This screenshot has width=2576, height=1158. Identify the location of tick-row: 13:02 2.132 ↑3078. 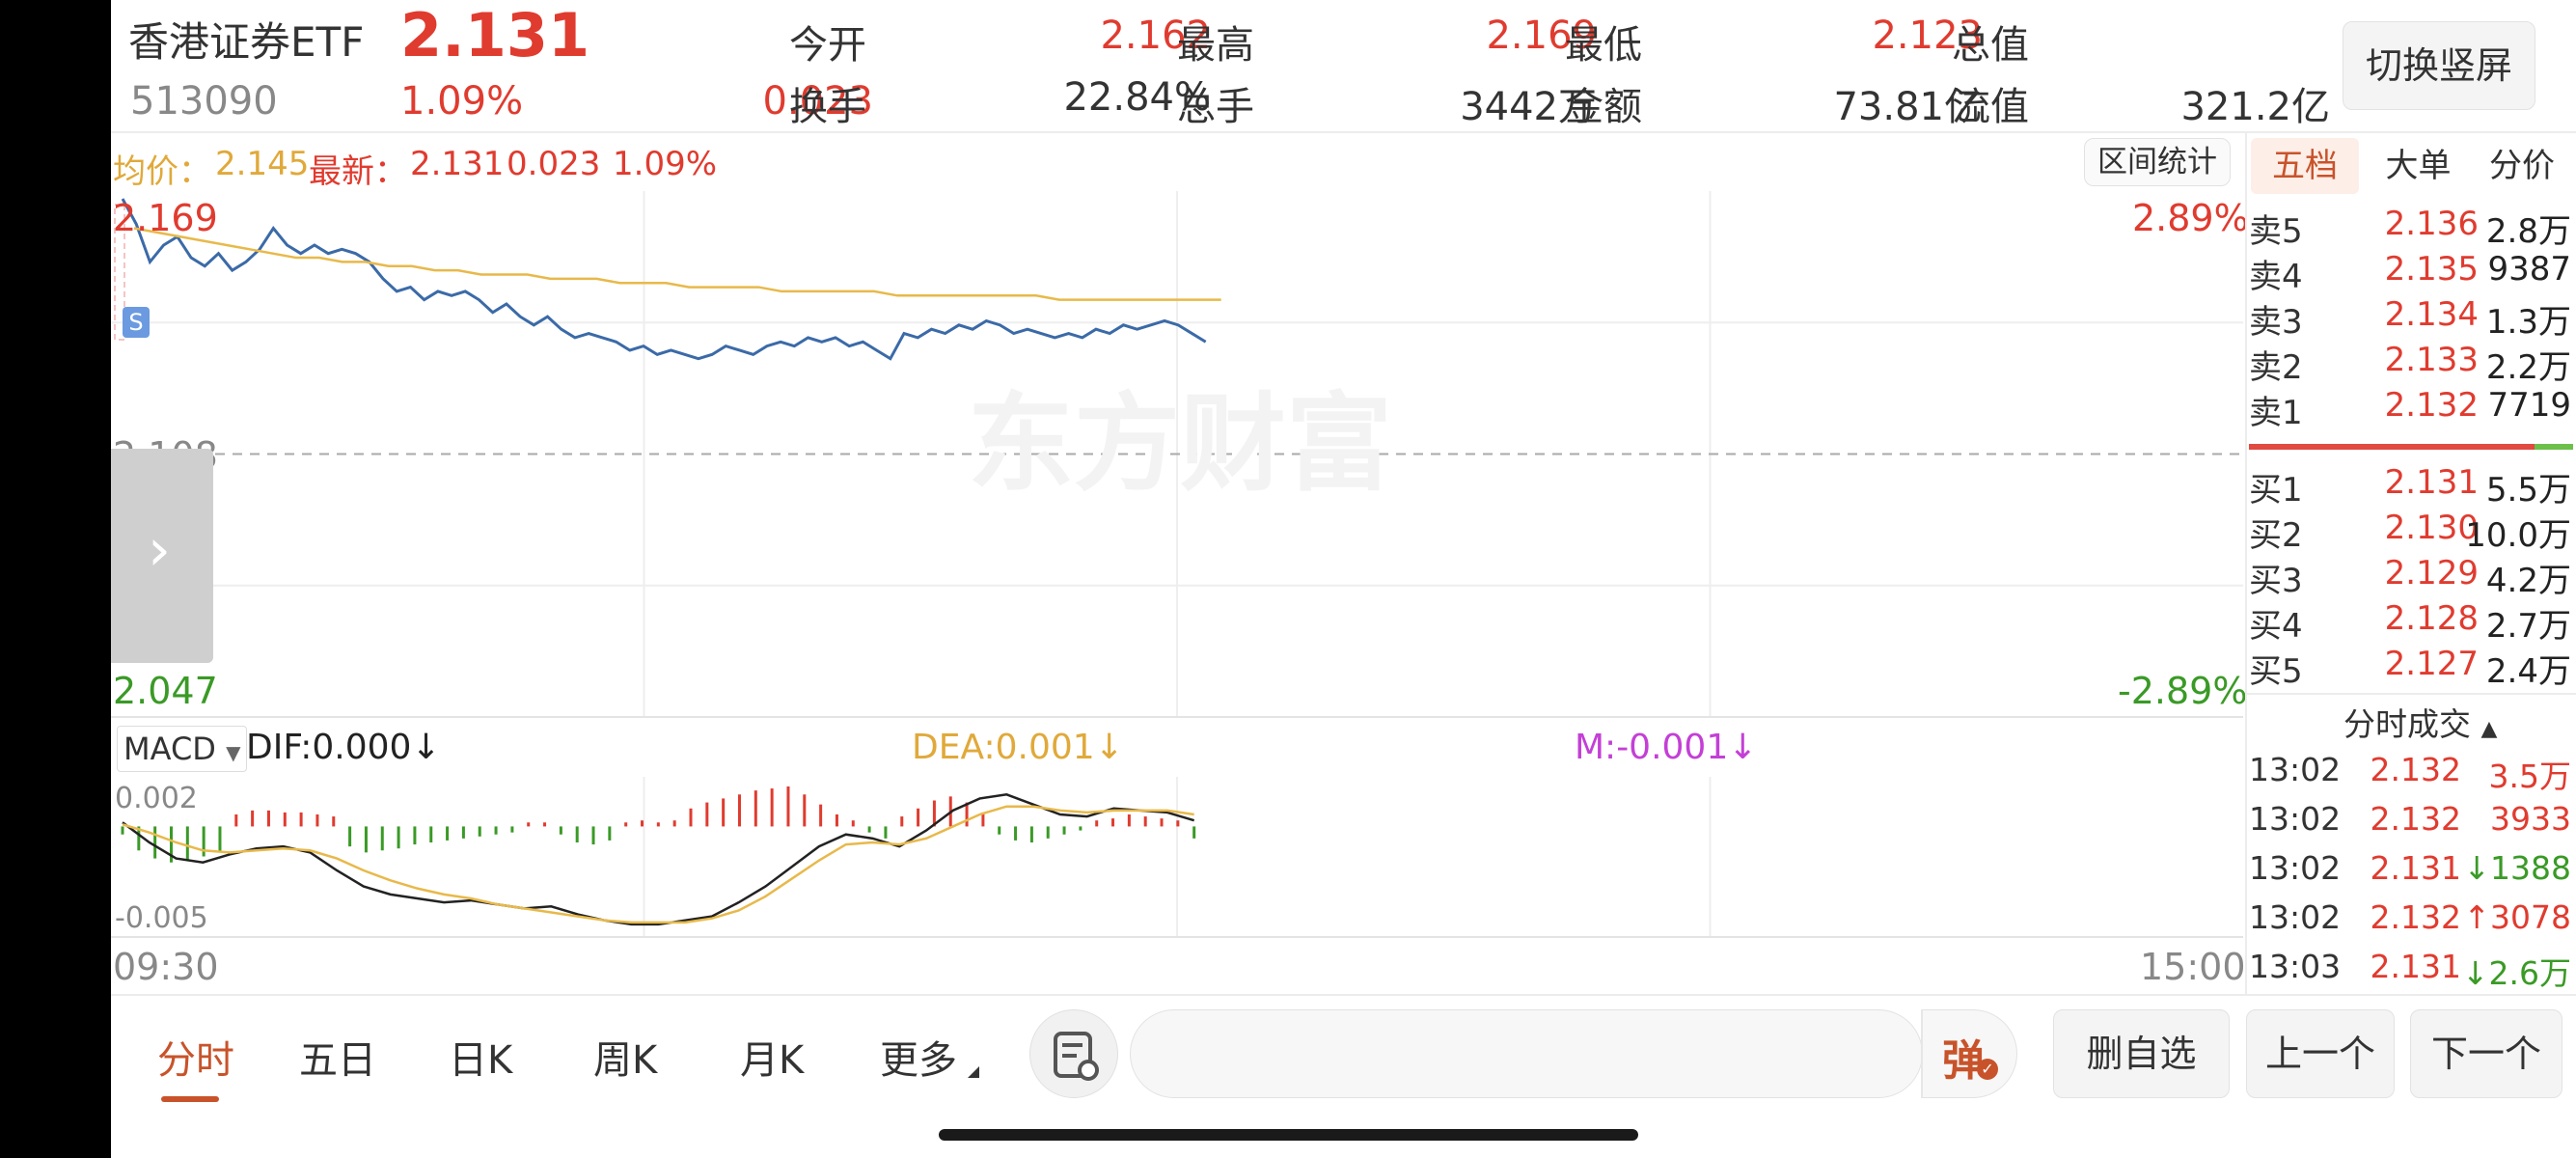
(2410, 922).